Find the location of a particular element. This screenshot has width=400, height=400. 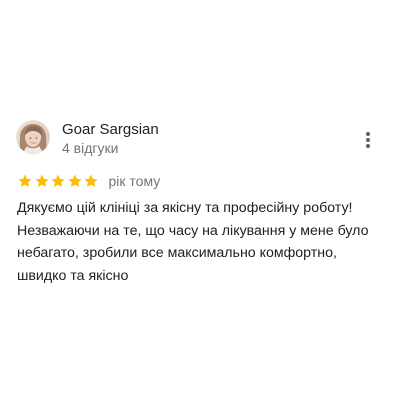

author-name: Goar Sargsian is located at coordinates (110, 130).